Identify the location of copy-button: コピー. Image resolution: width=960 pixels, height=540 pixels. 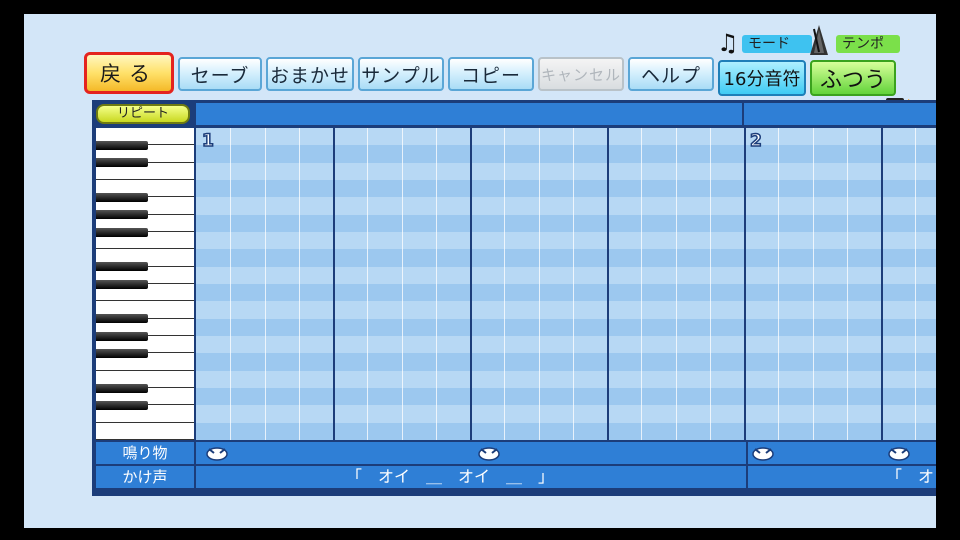
(491, 74).